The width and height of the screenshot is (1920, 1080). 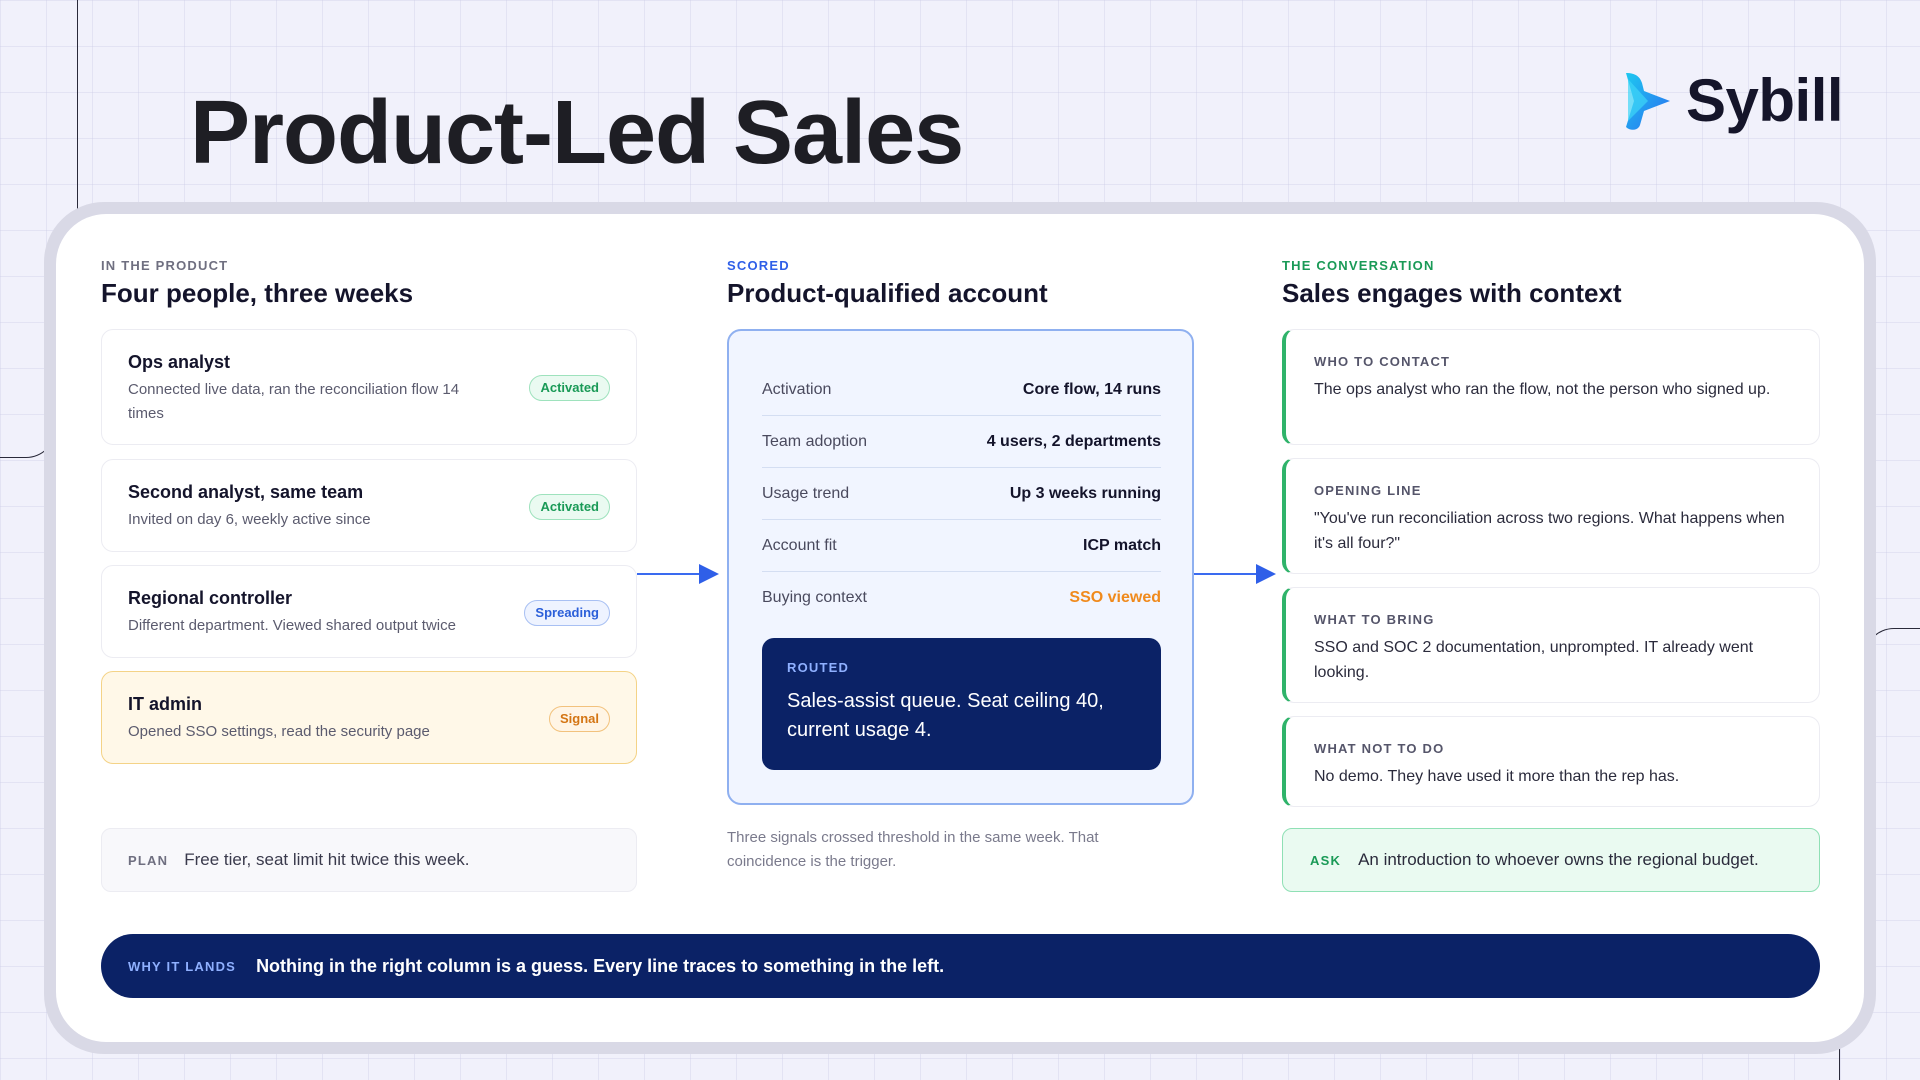 What do you see at coordinates (1374, 619) in the screenshot?
I see `conversation-label: WHAT TO BRING` at bounding box center [1374, 619].